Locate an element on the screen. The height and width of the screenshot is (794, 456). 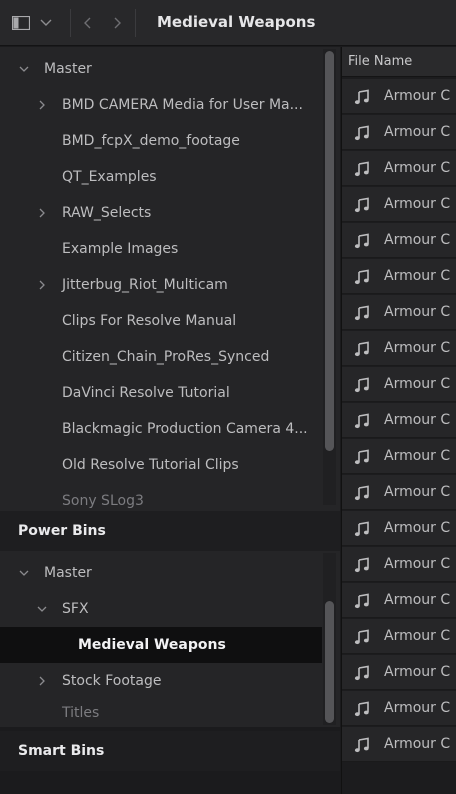
power-bin-stock-footage: Stock Footage is located at coordinates (161, 681).